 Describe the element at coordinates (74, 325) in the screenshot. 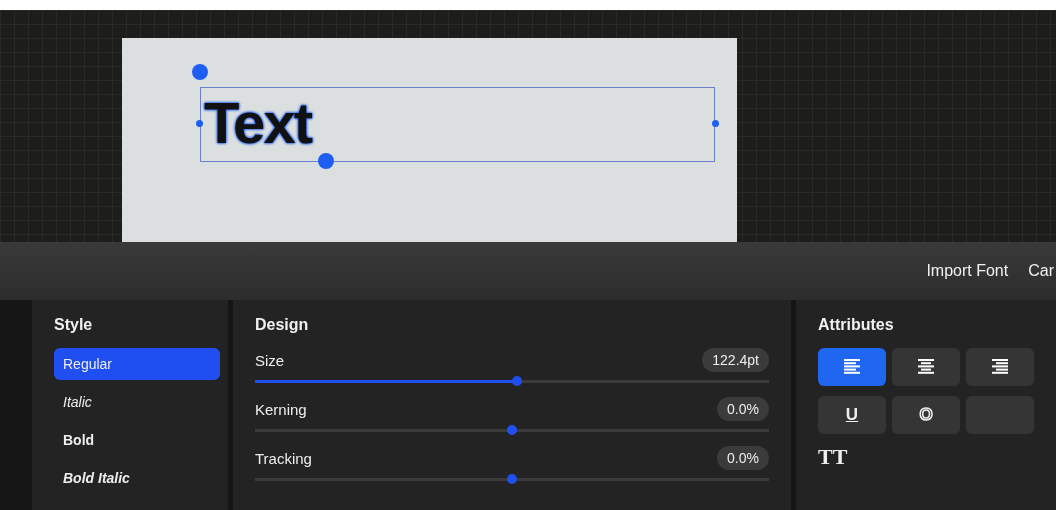

I see `panel-title: Style` at that location.